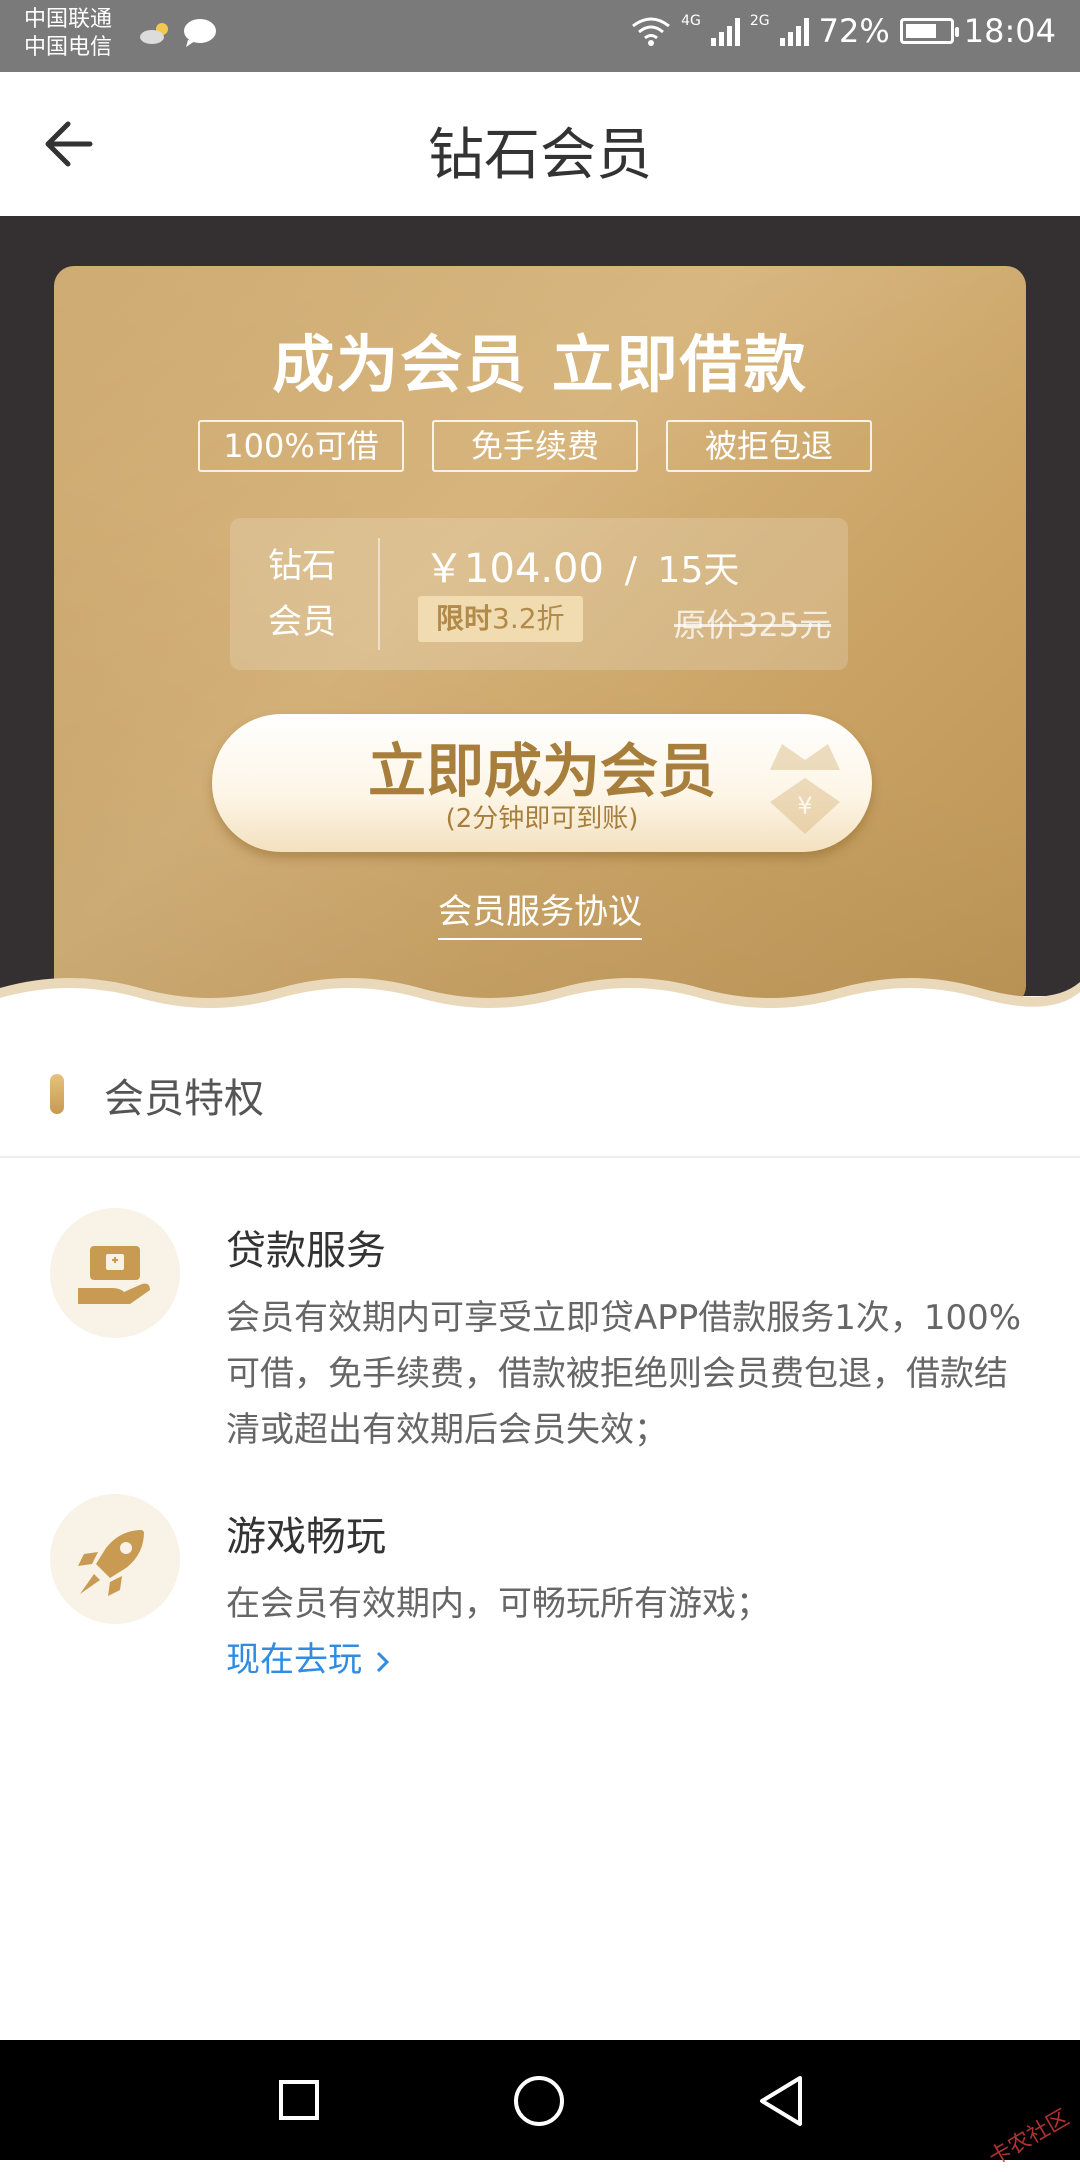 The width and height of the screenshot is (1080, 2172). I want to click on member-agreement-link: 会员服务协议, so click(540, 916).